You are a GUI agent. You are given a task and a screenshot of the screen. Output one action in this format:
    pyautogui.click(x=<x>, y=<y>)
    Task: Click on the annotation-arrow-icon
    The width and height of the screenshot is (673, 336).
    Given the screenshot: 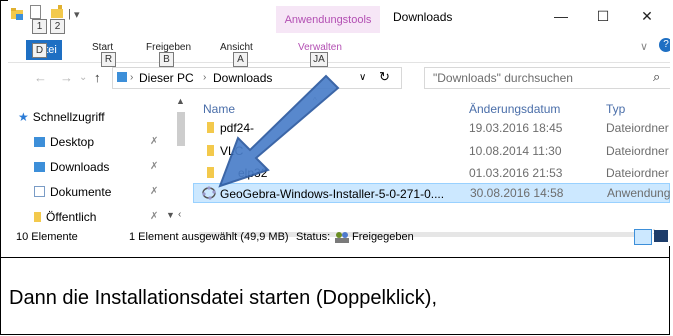 What is the action you would take?
    pyautogui.click(x=279, y=131)
    